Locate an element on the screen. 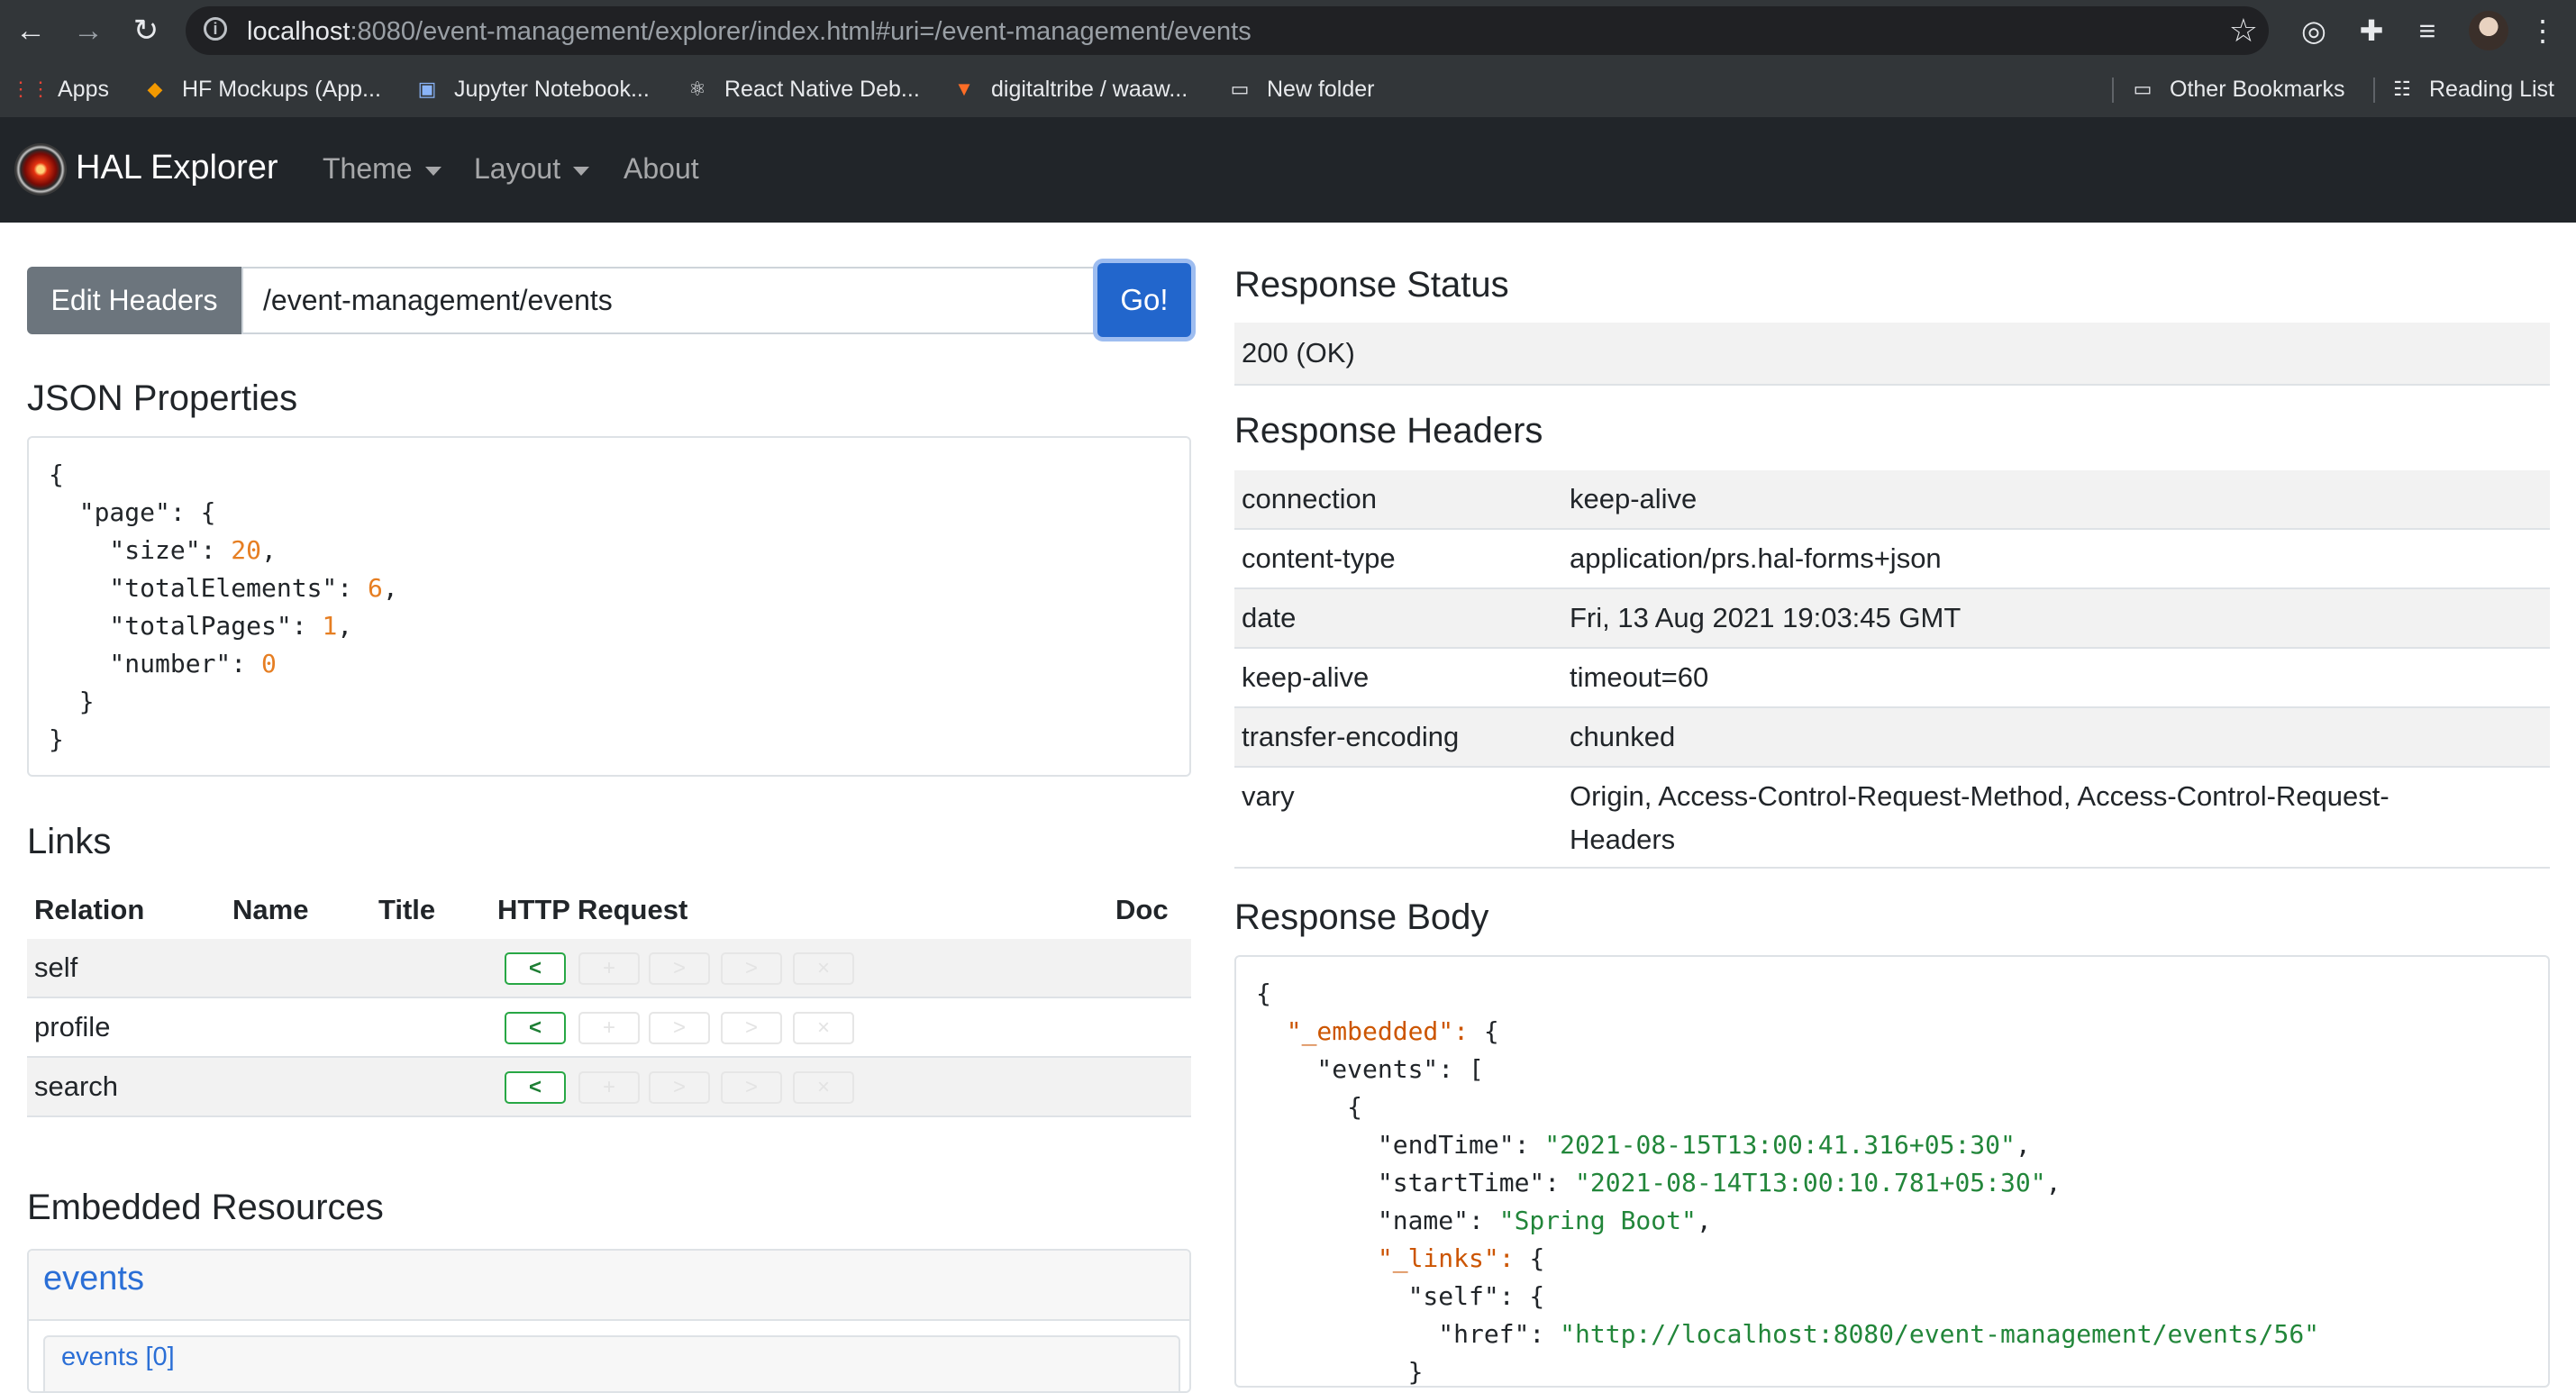 Image resolution: width=2576 pixels, height=1393 pixels. response-header-row: transfer-encoding chunked is located at coordinates (1892, 738).